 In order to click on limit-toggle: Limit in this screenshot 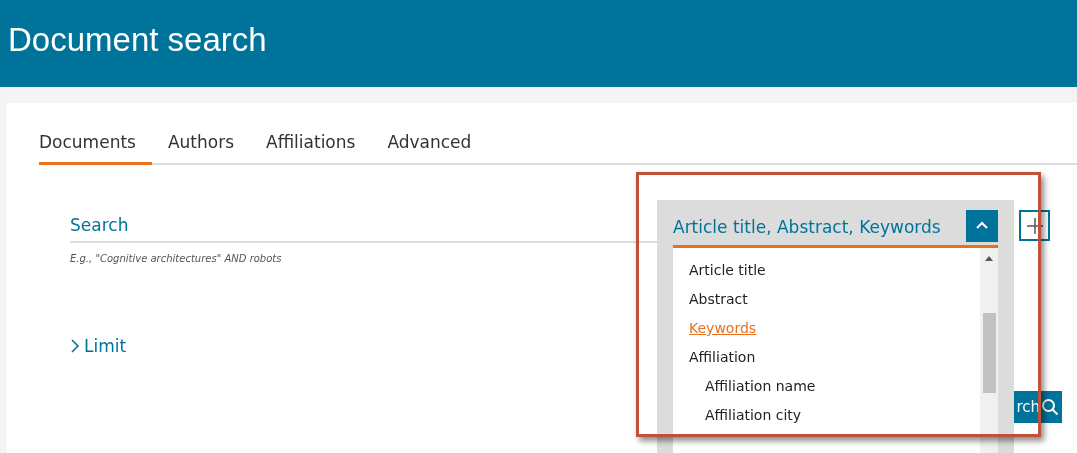, I will do `click(98, 346)`.